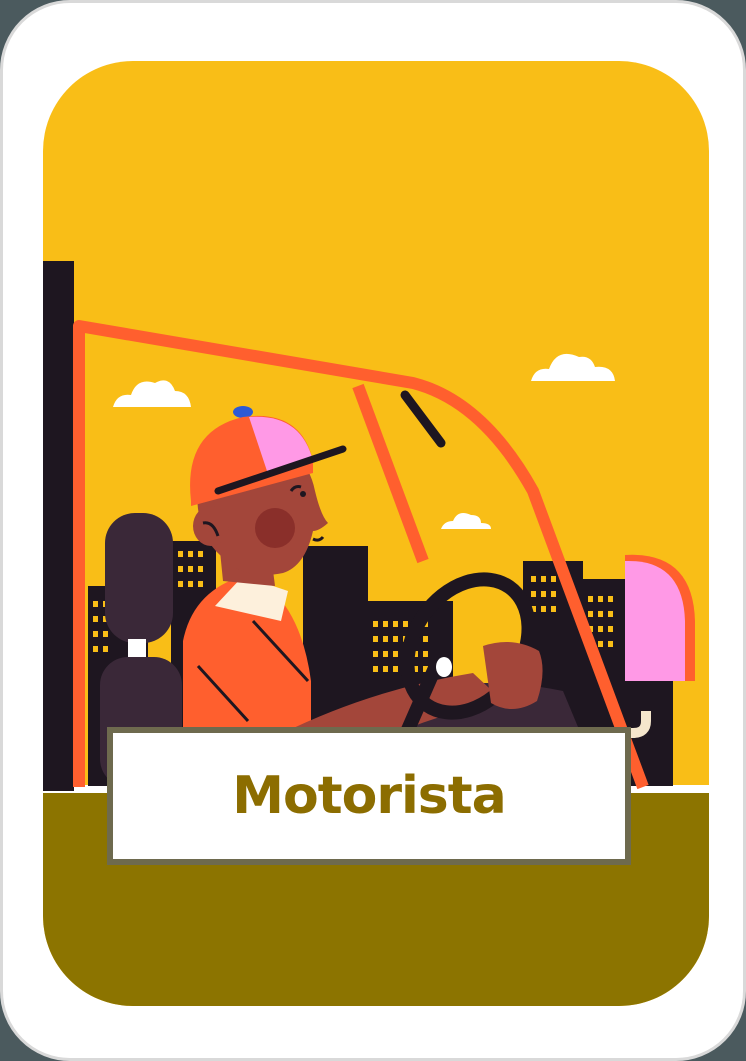  I want to click on card-title: Motorista, so click(369, 796).